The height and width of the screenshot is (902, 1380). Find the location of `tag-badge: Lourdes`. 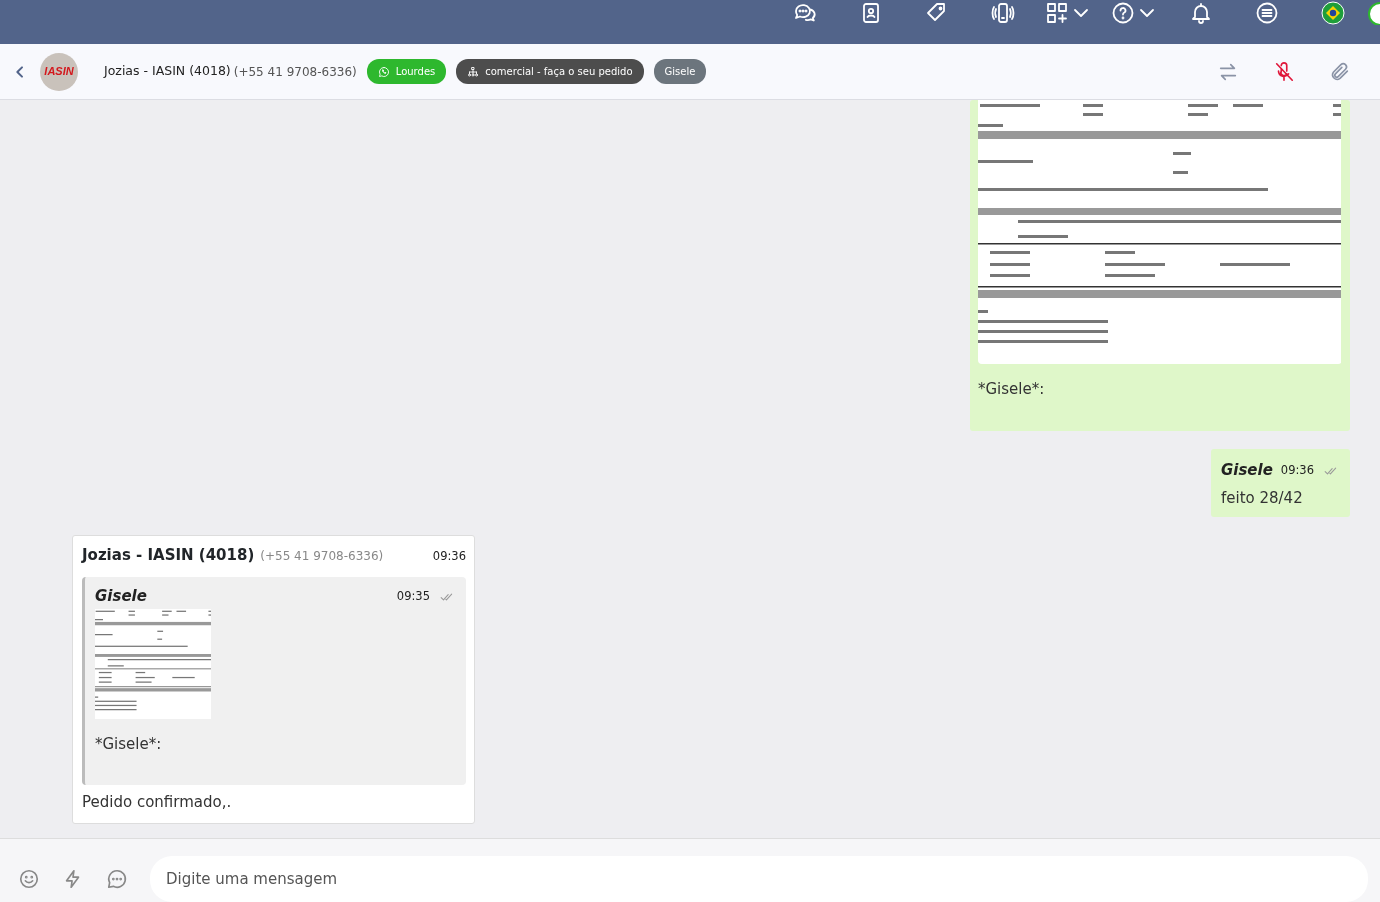

tag-badge: Lourdes is located at coordinates (406, 71).